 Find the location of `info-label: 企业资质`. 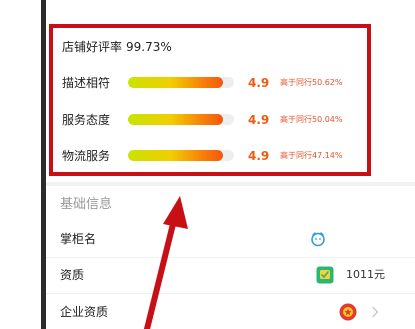

info-label: 企业资质 is located at coordinates (84, 312).